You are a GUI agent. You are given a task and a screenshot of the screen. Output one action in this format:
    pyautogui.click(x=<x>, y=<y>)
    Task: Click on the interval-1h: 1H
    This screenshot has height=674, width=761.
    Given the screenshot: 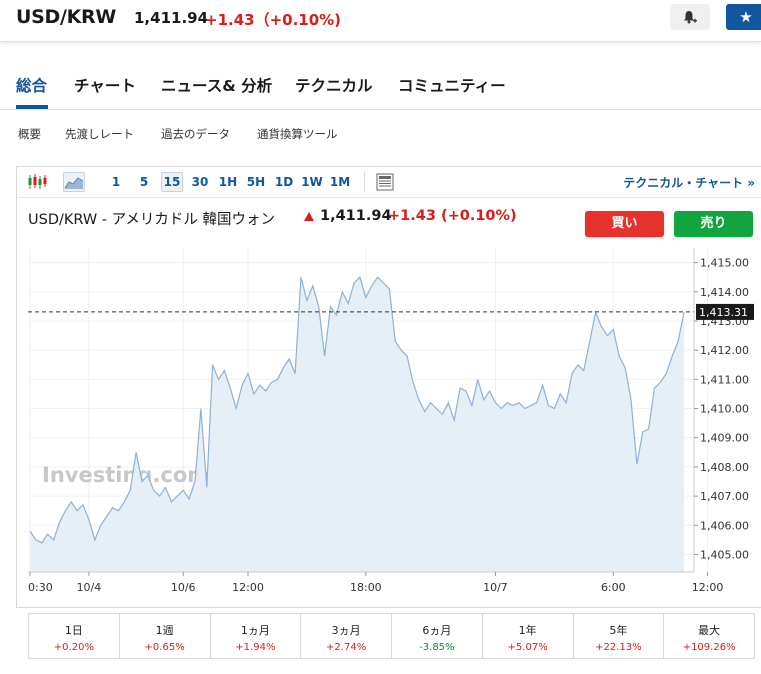 What is the action you would take?
    pyautogui.click(x=228, y=184)
    